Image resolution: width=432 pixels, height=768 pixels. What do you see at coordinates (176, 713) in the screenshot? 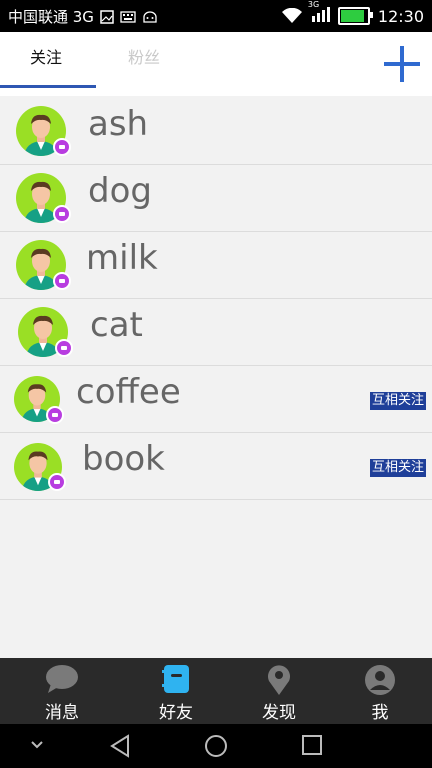
I see `nav-label: 好友` at bounding box center [176, 713].